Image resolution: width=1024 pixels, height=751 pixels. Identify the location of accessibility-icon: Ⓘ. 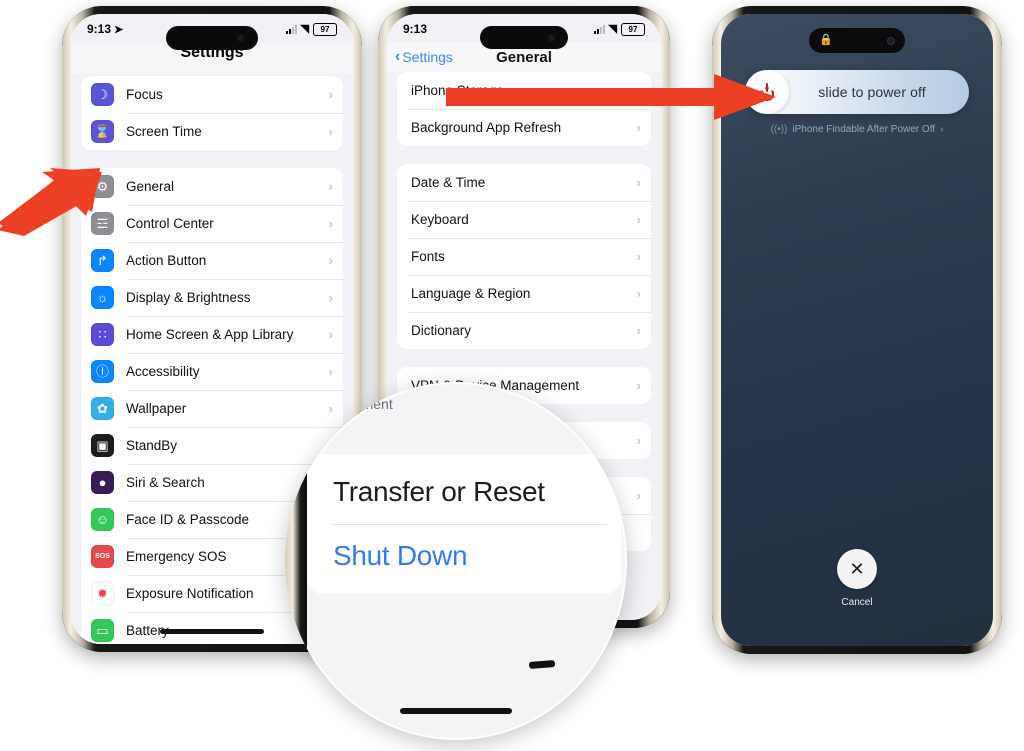
(102, 371).